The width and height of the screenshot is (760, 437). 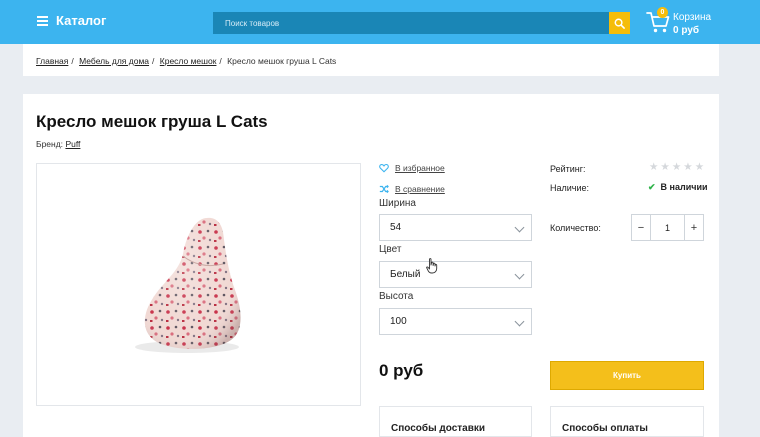 What do you see at coordinates (420, 189) in the screenshot?
I see `compare-link: В сравнение` at bounding box center [420, 189].